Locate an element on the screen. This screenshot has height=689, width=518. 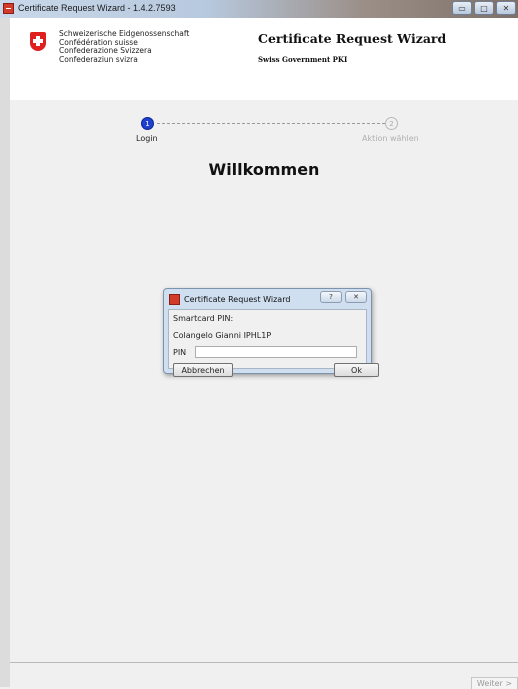
cancel-button: Abbrechen is located at coordinates (203, 370).